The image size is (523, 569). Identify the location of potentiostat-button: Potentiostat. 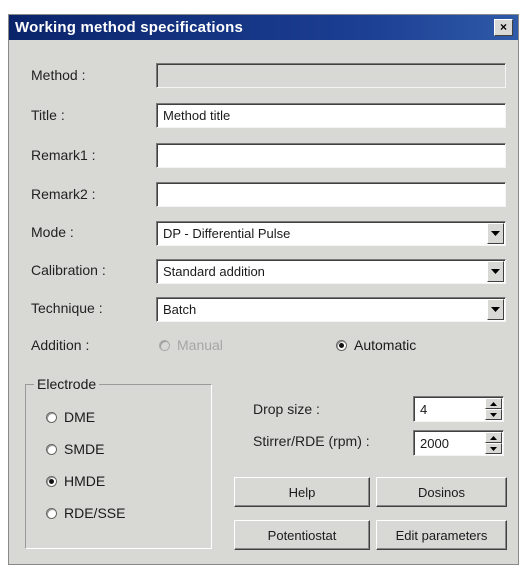
(302, 535).